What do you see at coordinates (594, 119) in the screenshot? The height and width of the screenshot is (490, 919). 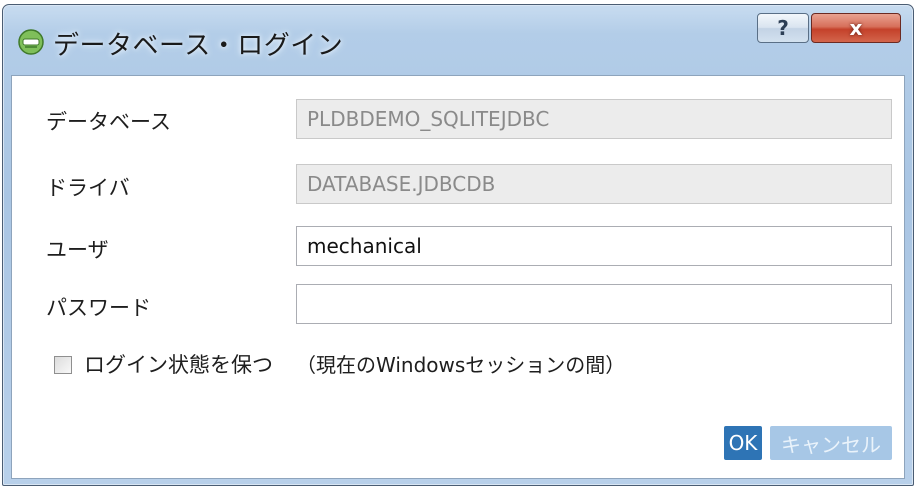 I see `database-field: PLDBDEMO_SQLITEJDBC` at bounding box center [594, 119].